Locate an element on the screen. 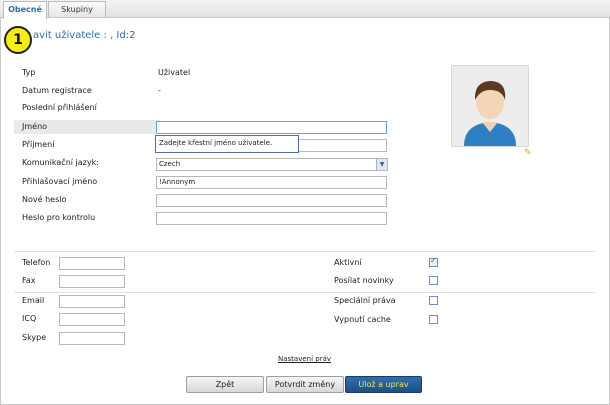 This screenshot has width=610, height=405. email-label: Email is located at coordinates (33, 300).